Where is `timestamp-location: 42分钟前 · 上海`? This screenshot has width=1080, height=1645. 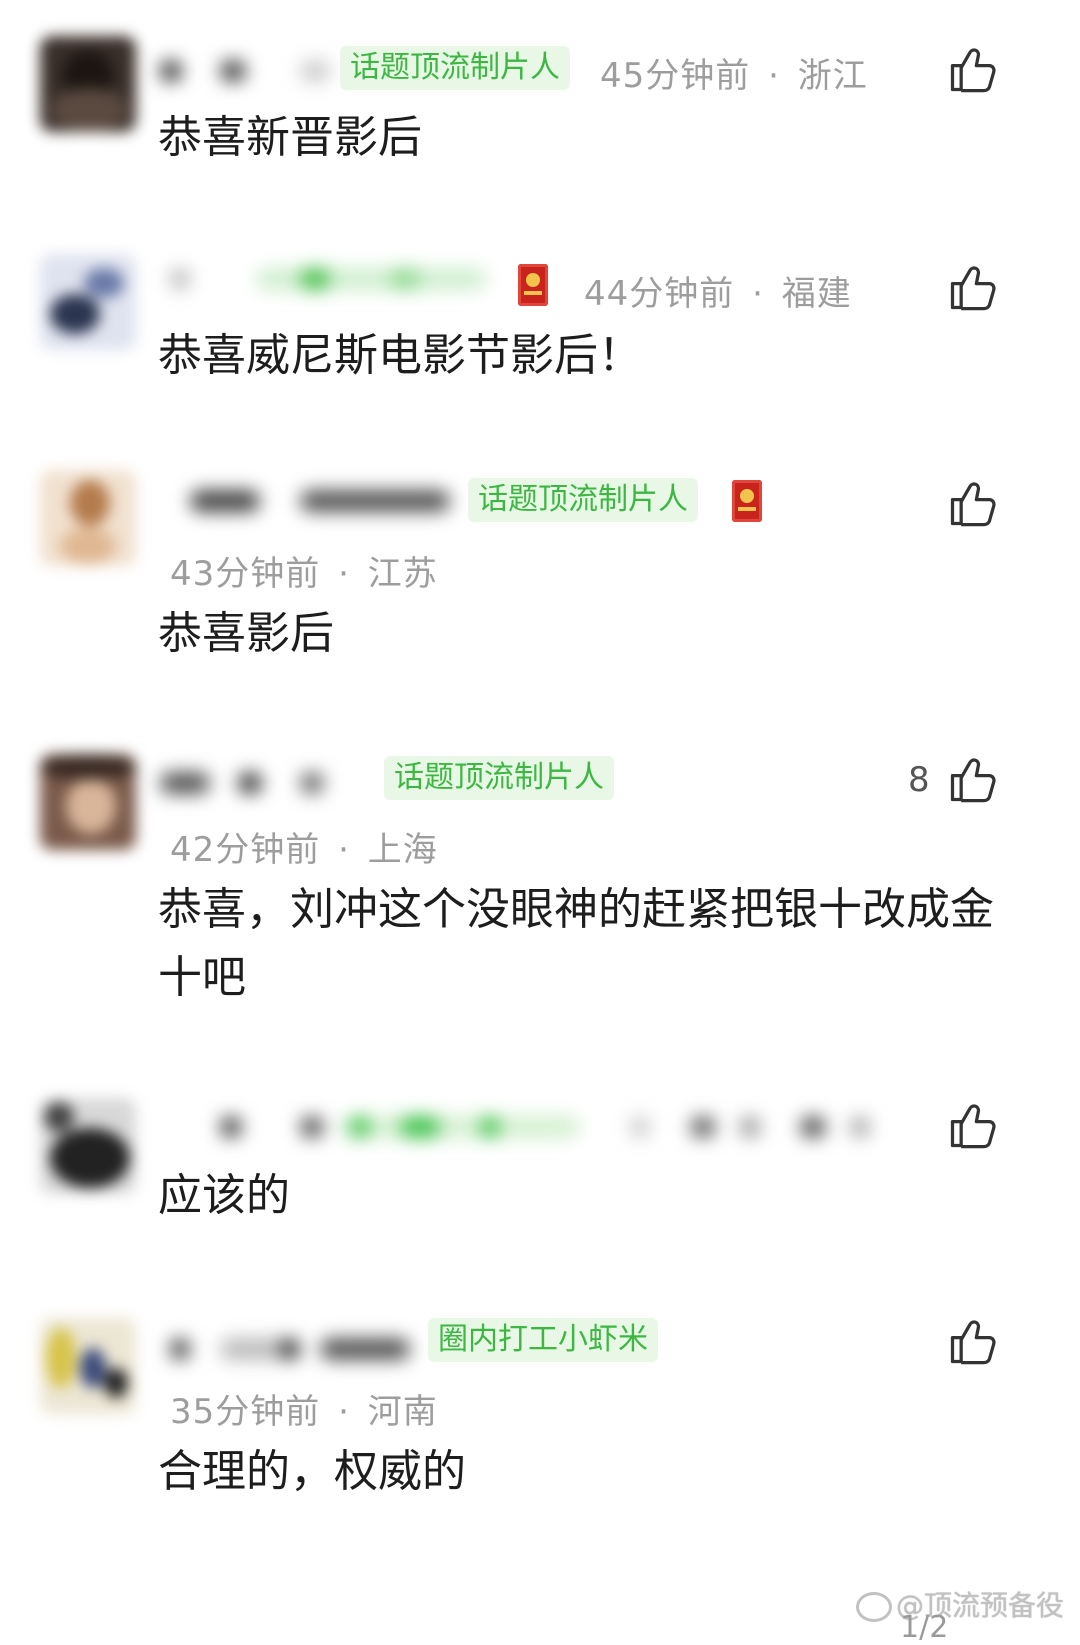 timestamp-location: 42分钟前 · 上海 is located at coordinates (304, 846).